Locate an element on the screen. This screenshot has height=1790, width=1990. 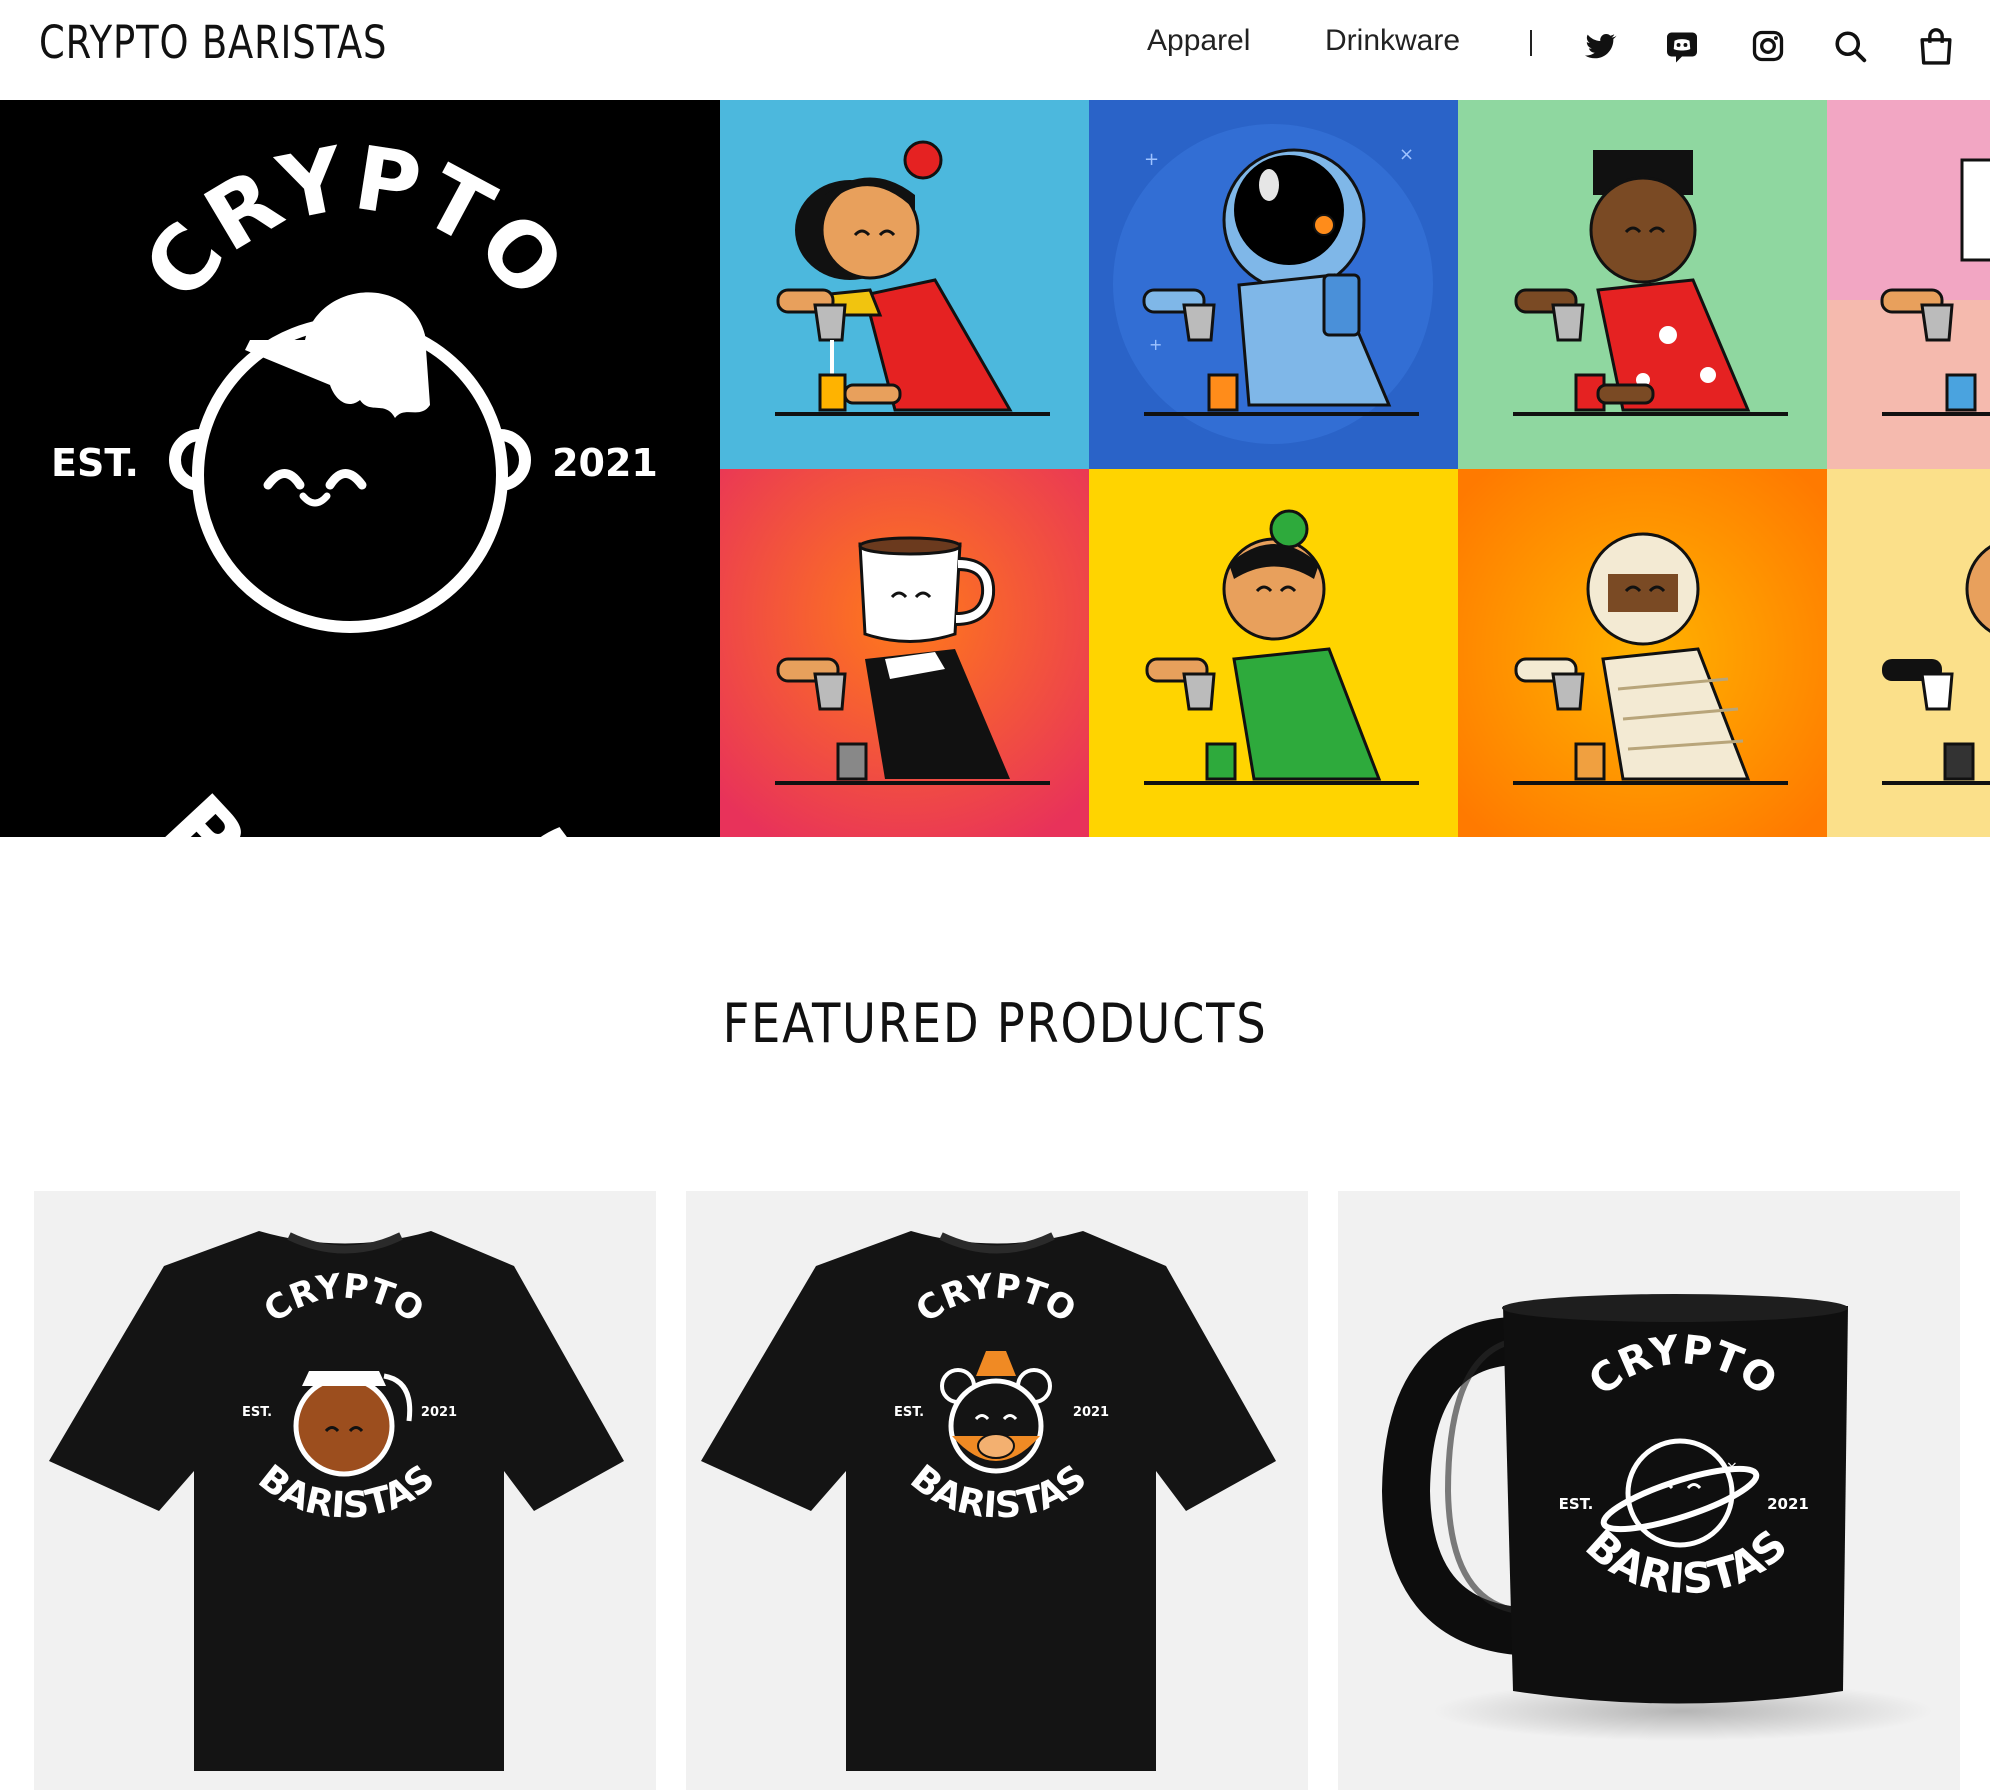
brand-logo: CRYPTO BARISTAS is located at coordinates (213, 42).